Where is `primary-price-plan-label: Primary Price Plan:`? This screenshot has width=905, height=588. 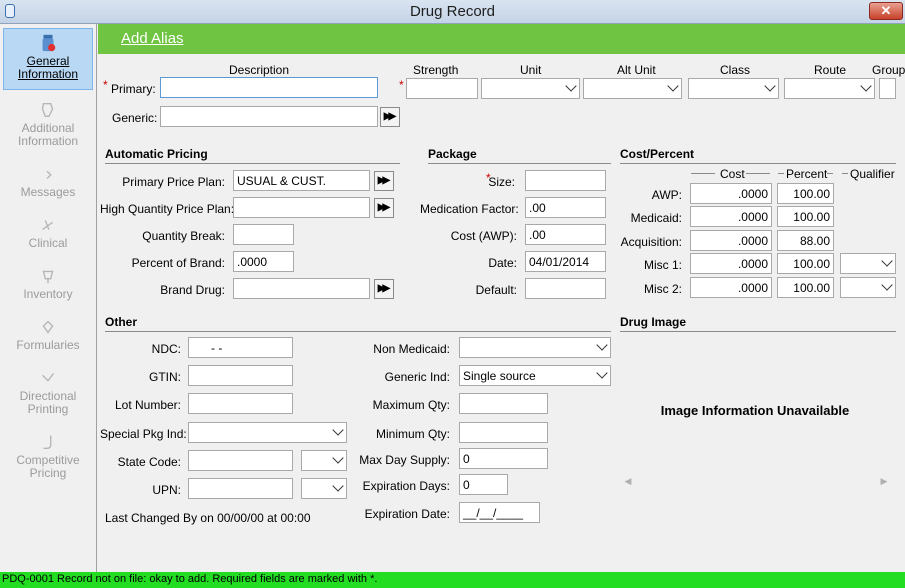 primary-price-plan-label: Primary Price Plan: is located at coordinates (173, 182).